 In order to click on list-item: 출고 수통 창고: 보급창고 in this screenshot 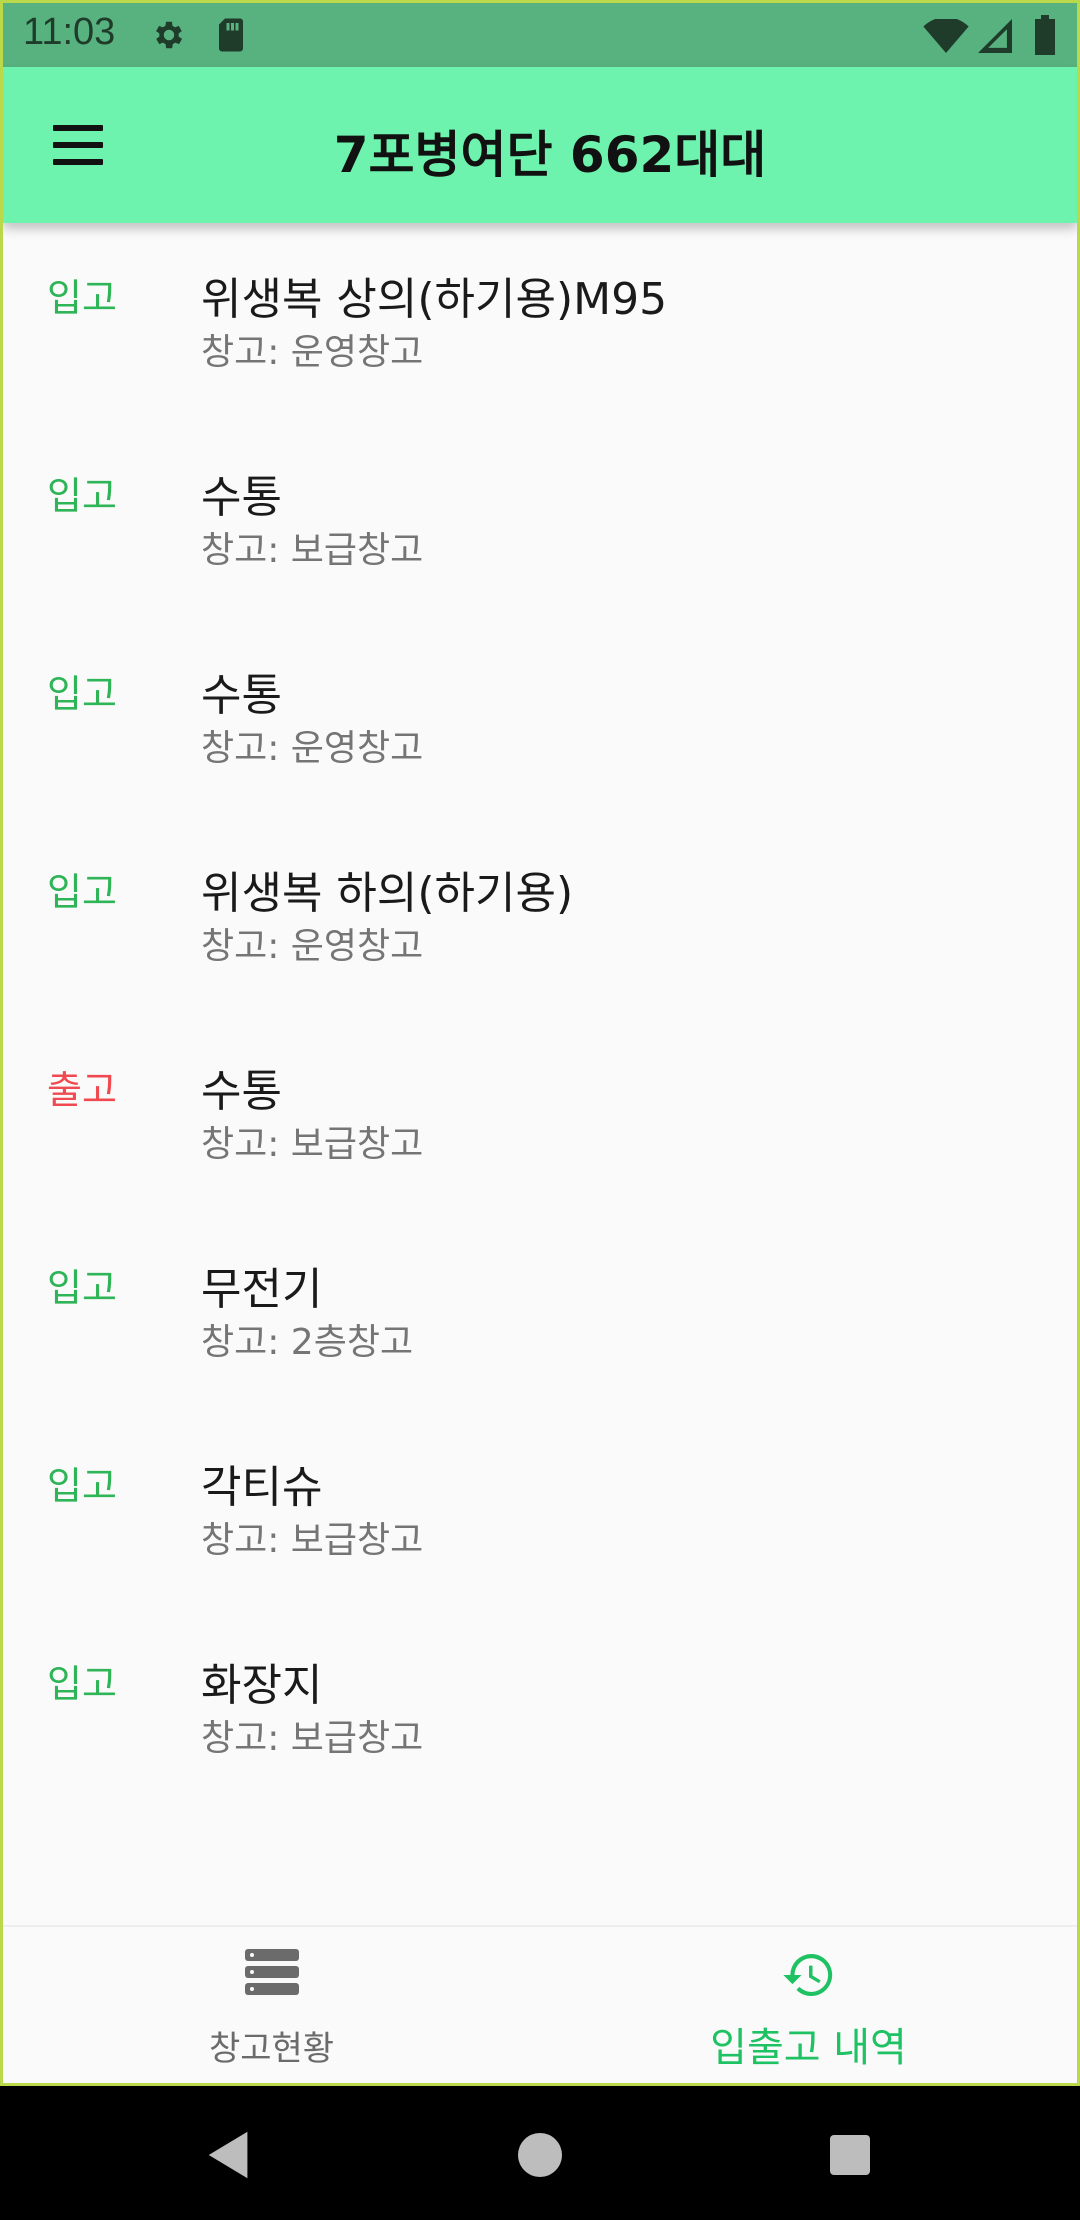, I will do `click(540, 1114)`.